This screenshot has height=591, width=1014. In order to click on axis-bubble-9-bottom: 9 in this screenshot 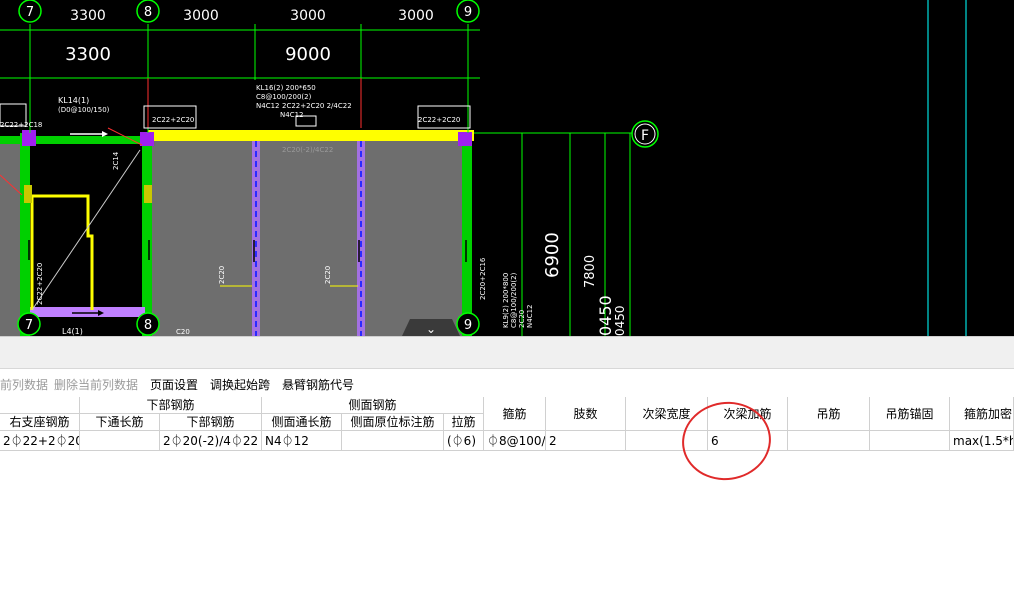, I will do `click(468, 324)`.